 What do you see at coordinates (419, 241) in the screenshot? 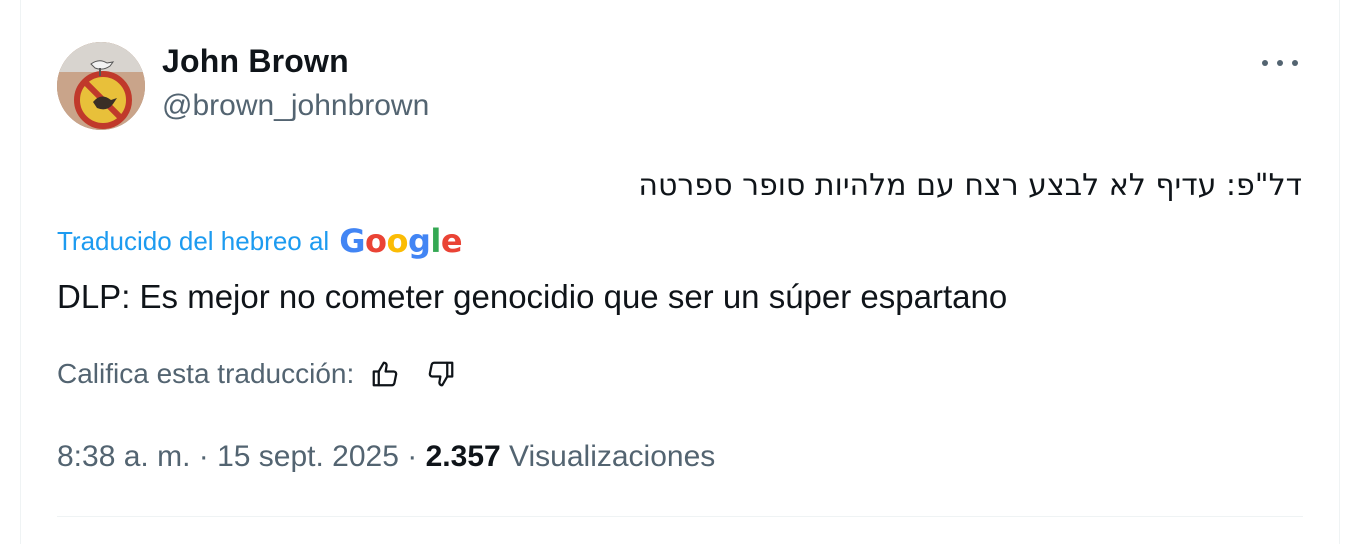
I see `google-logo-letter: g` at bounding box center [419, 241].